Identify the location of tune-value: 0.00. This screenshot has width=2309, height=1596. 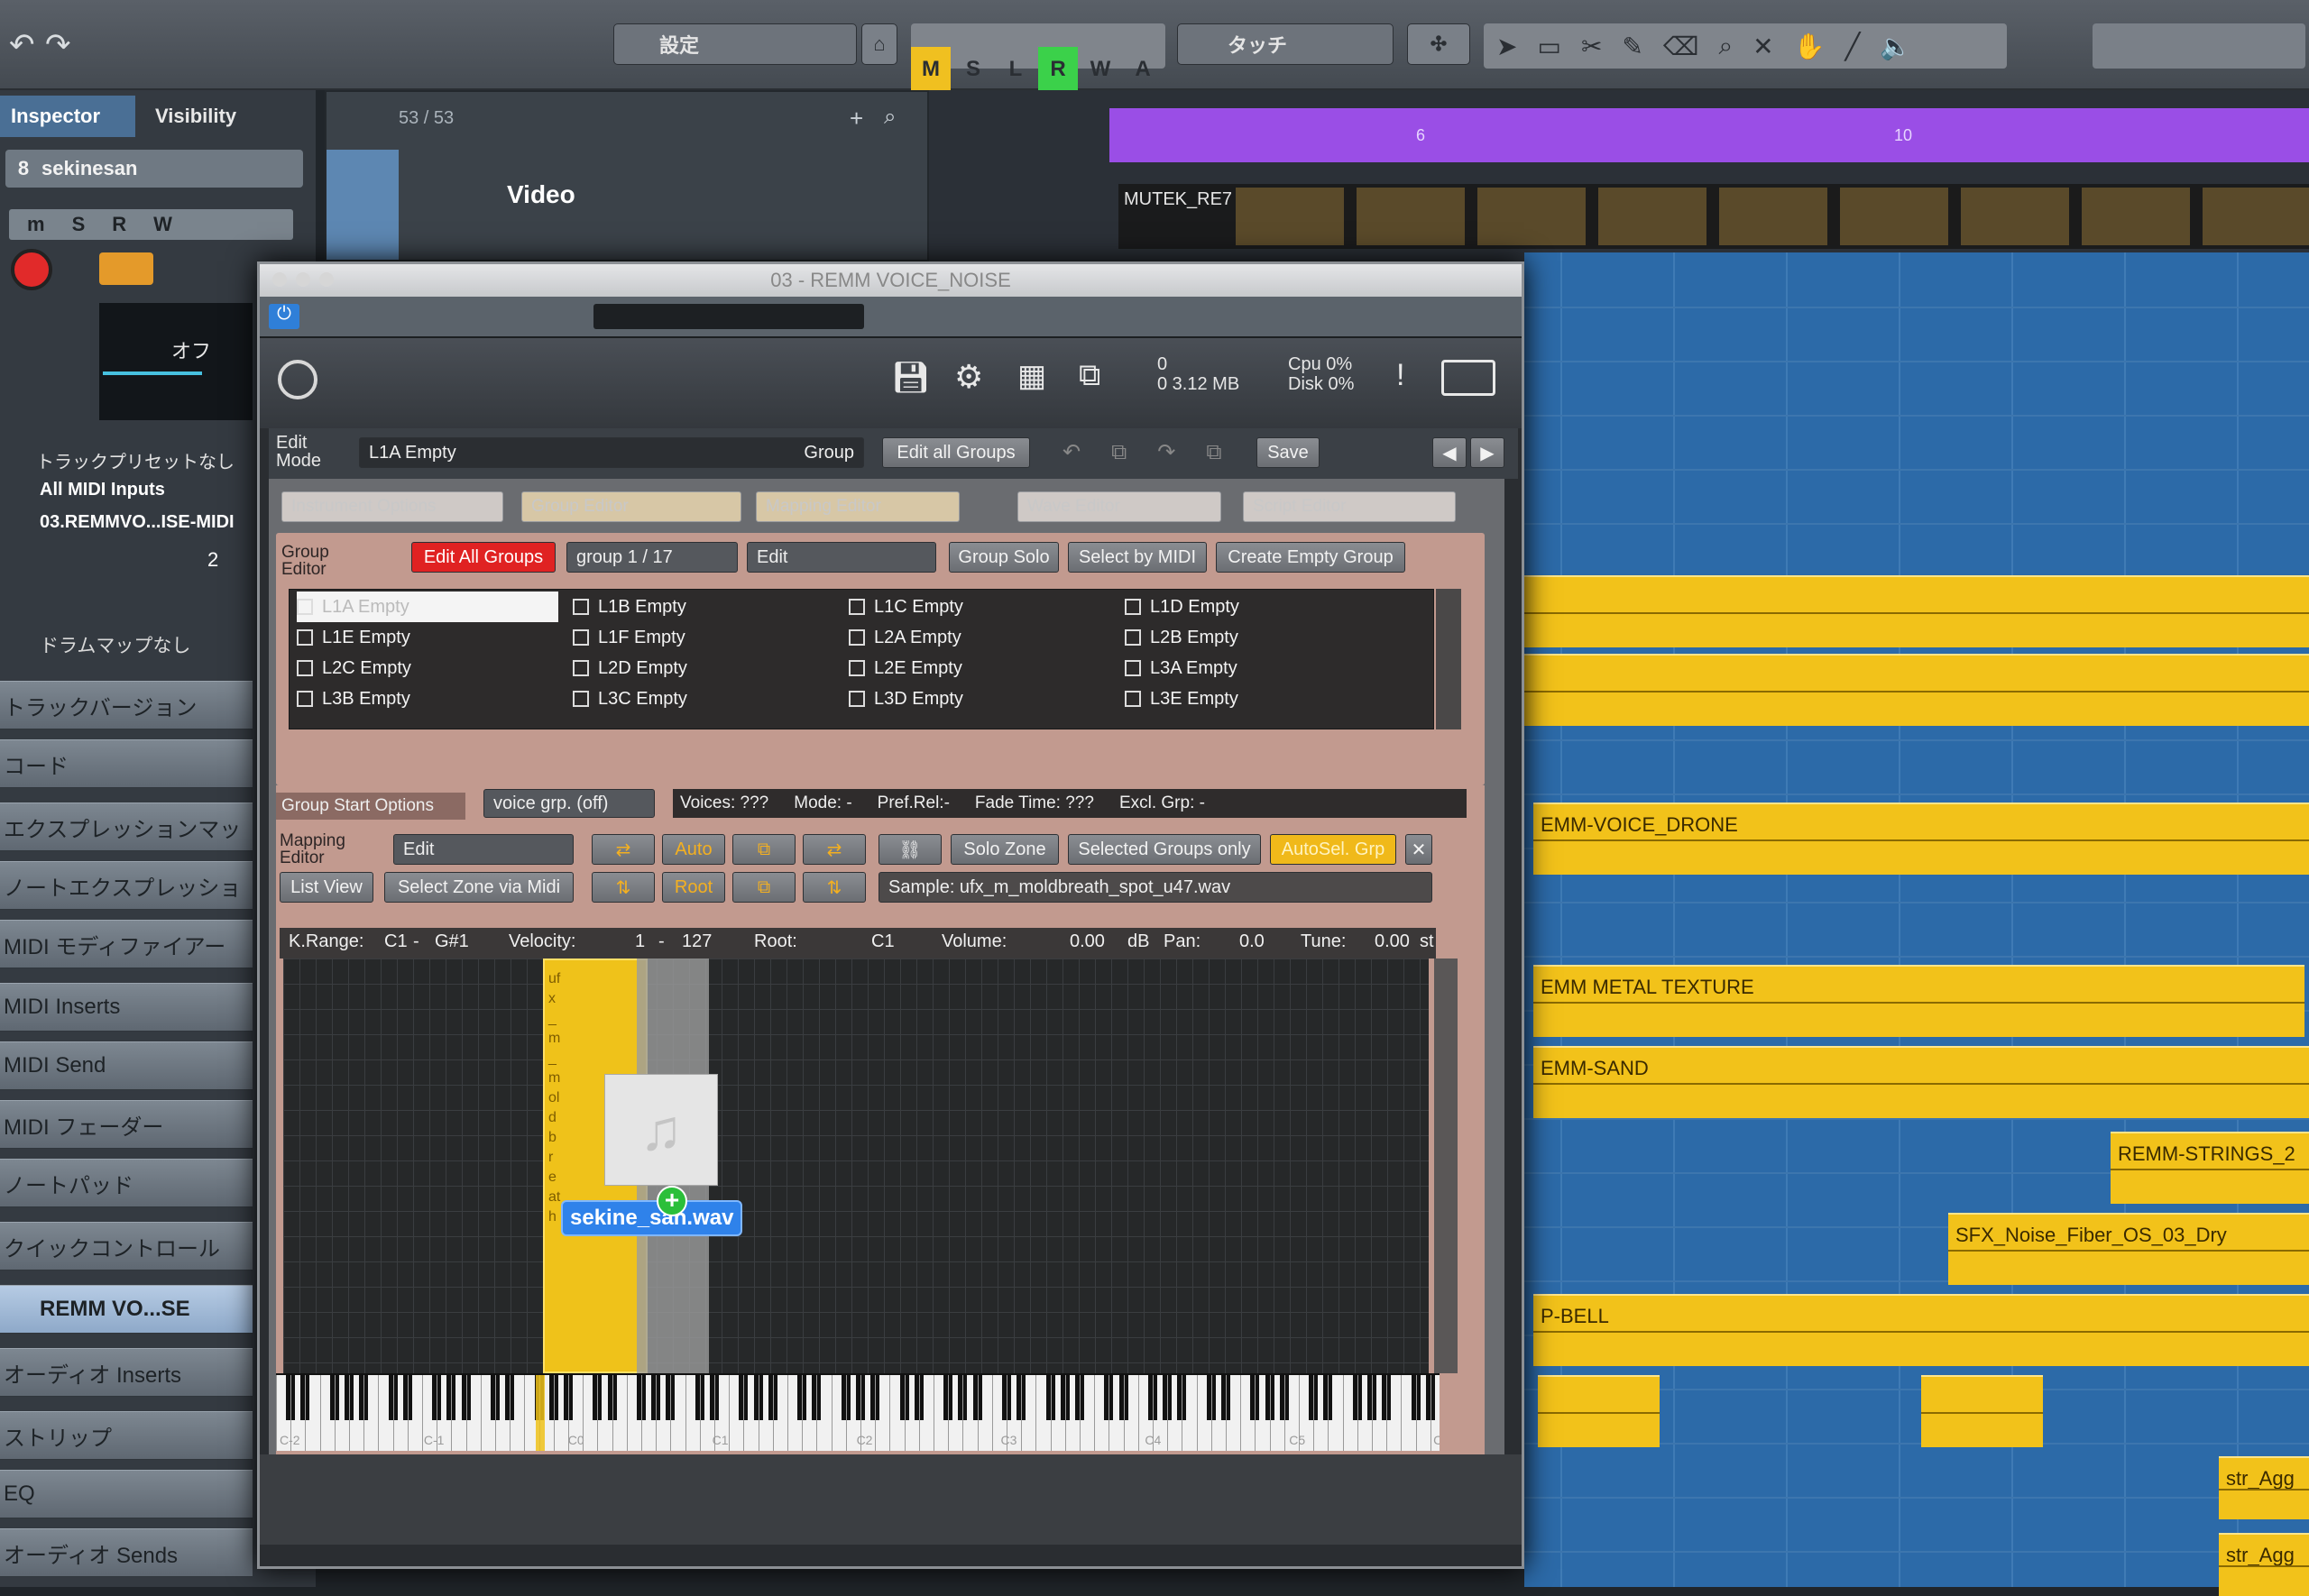
(1393, 945).